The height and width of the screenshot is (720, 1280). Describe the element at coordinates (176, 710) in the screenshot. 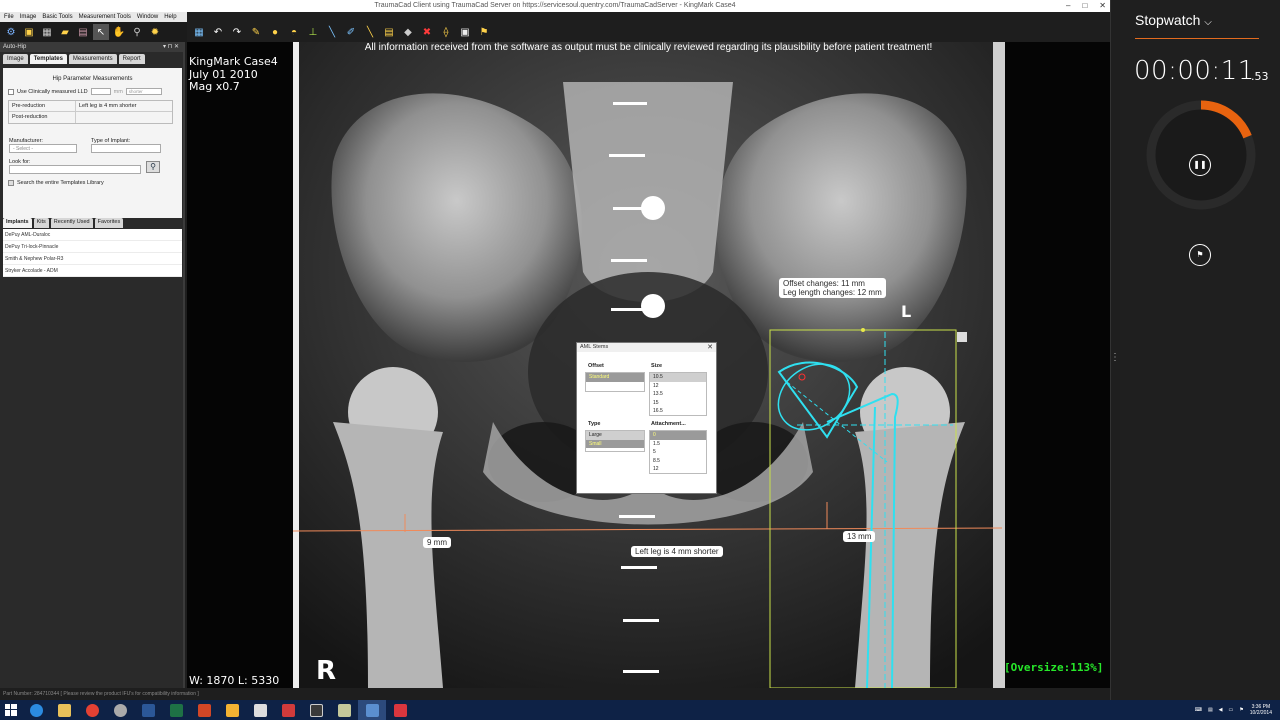

I see `excel-icon` at that location.